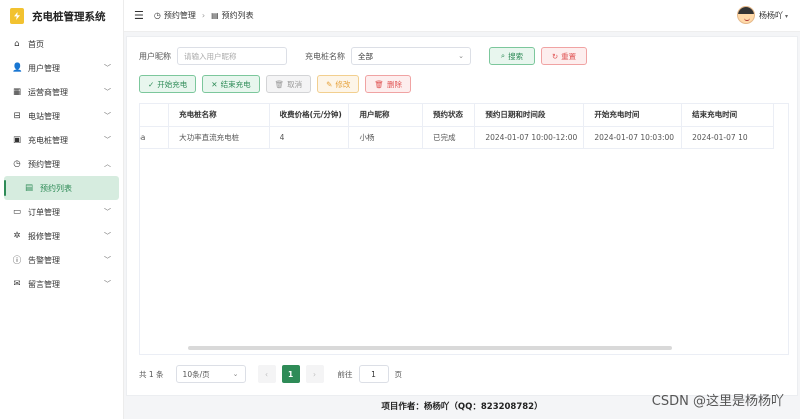 This screenshot has height=419, width=800. Describe the element at coordinates (503, 55) in the screenshot. I see `search-icon: ⌕` at that location.